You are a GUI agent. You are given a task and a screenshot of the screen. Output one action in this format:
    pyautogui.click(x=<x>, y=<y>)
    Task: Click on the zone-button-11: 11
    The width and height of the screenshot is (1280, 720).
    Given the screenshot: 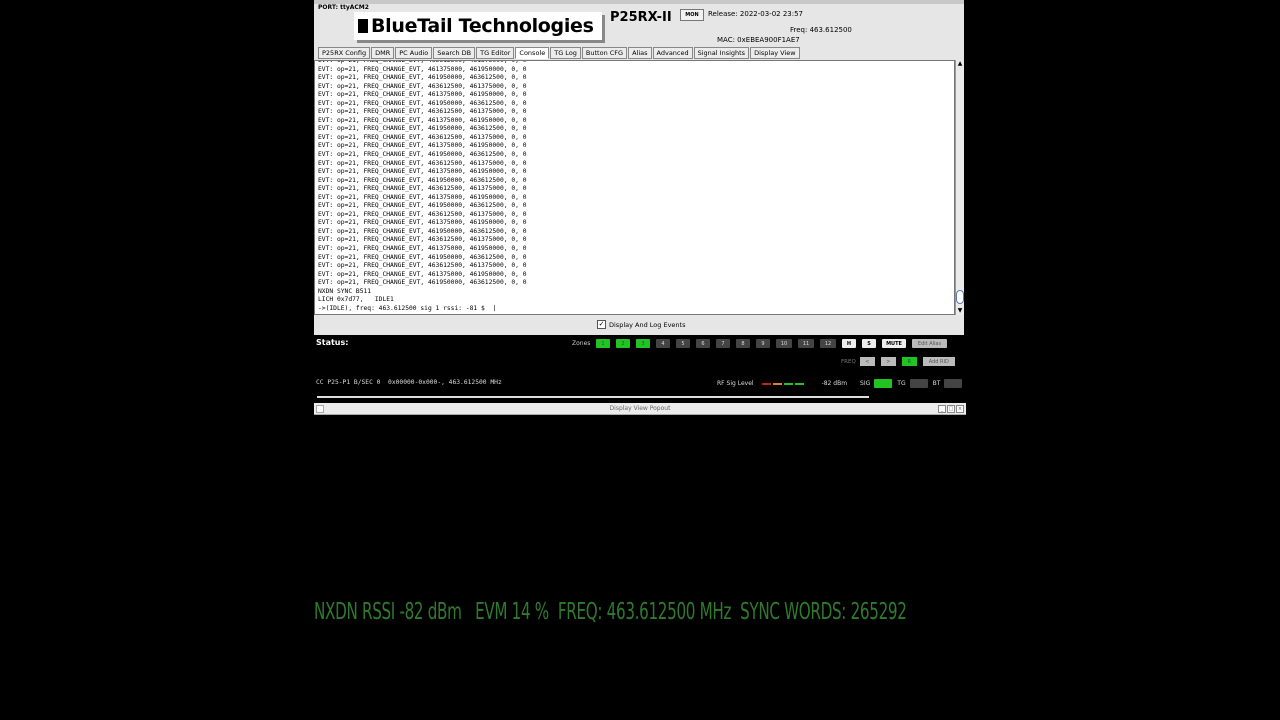 What is the action you would take?
    pyautogui.click(x=806, y=343)
    